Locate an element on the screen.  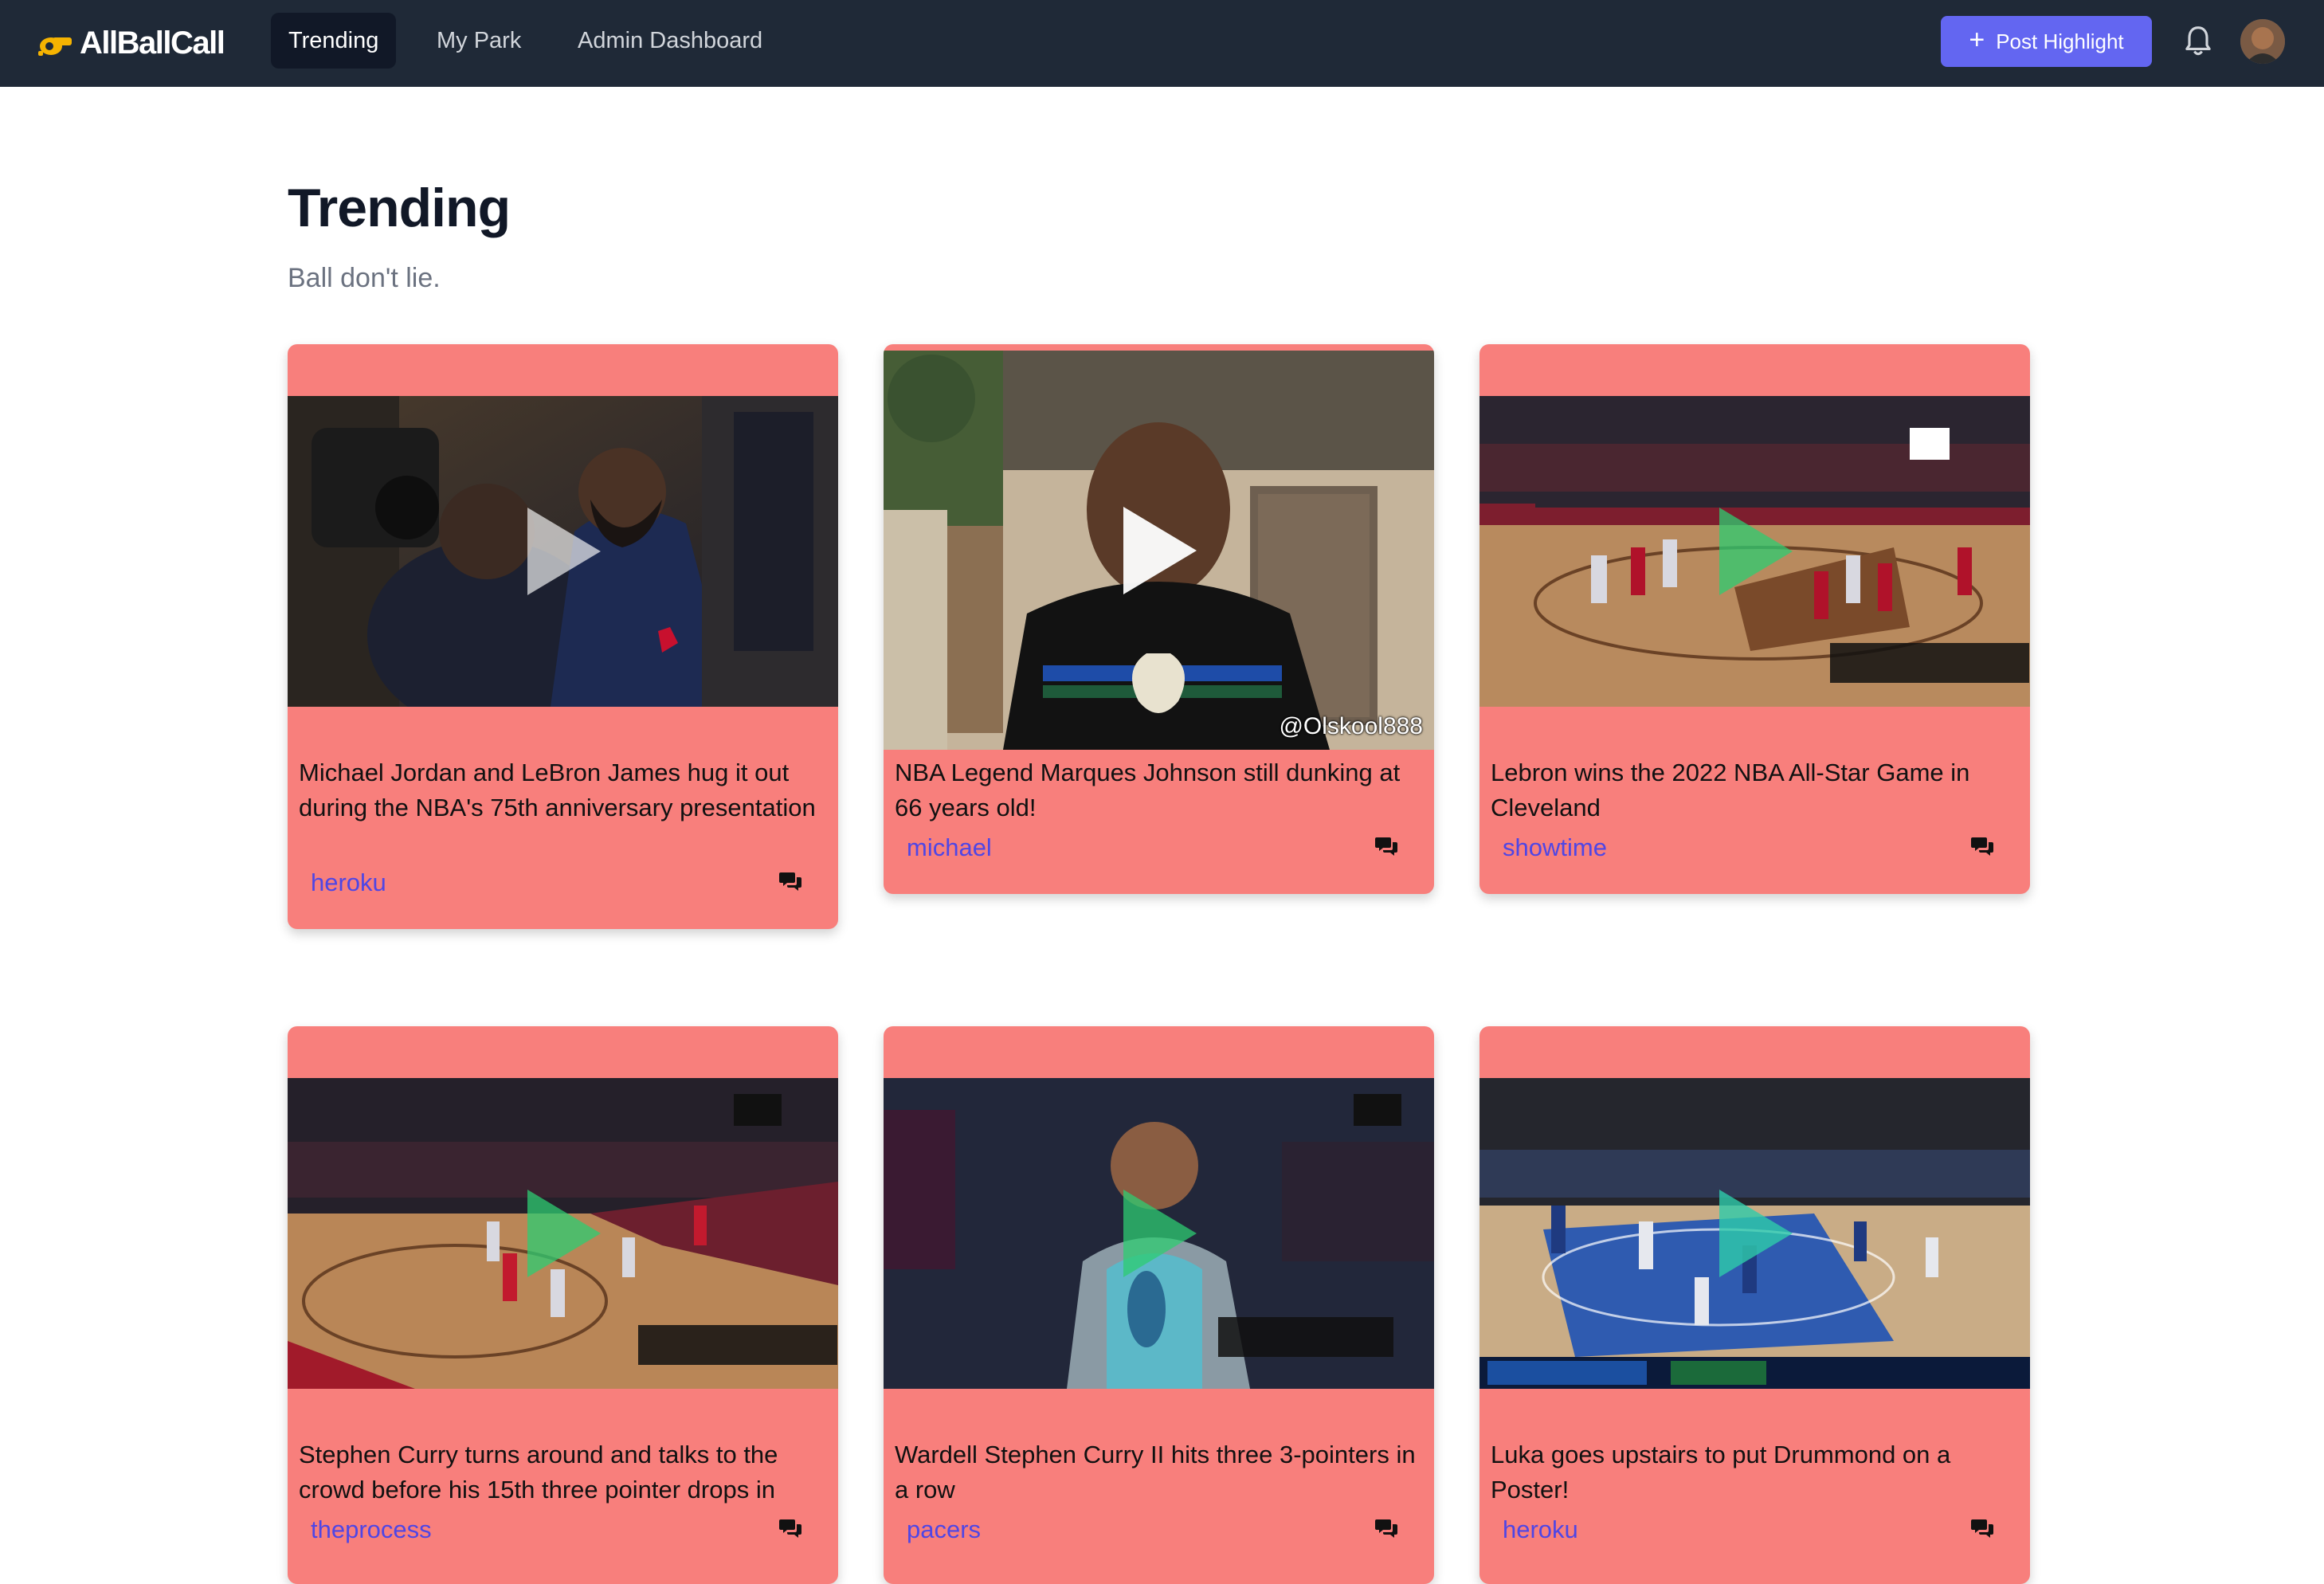
nav-link-label: Trending is located at coordinates (333, 40).